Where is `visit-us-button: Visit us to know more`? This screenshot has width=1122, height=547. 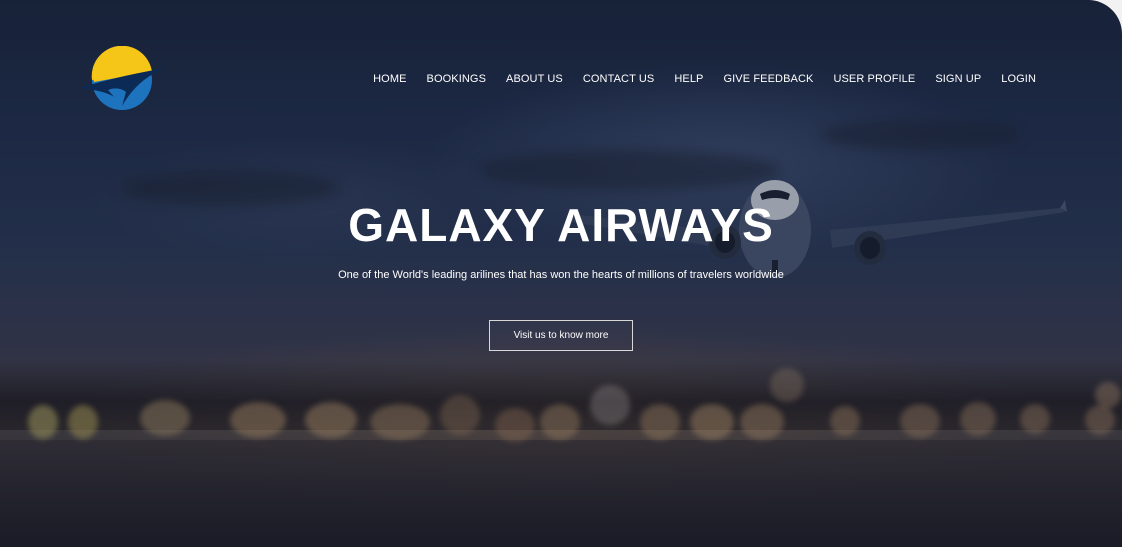 visit-us-button: Visit us to know more is located at coordinates (561, 335).